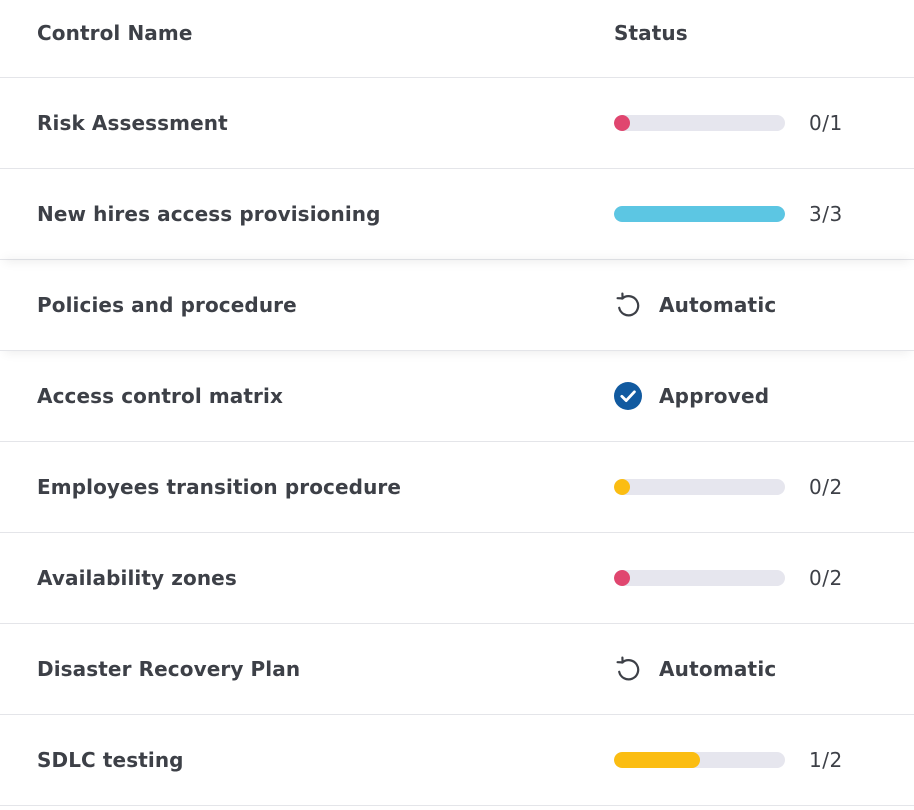  I want to click on progress-count: 3/3, so click(826, 214).